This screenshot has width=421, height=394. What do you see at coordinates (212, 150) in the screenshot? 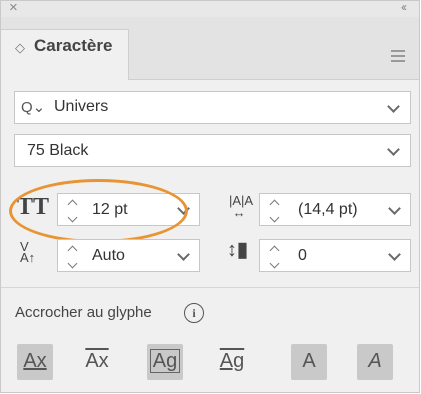
I see `font-style-dropdown: 75 Black` at bounding box center [212, 150].